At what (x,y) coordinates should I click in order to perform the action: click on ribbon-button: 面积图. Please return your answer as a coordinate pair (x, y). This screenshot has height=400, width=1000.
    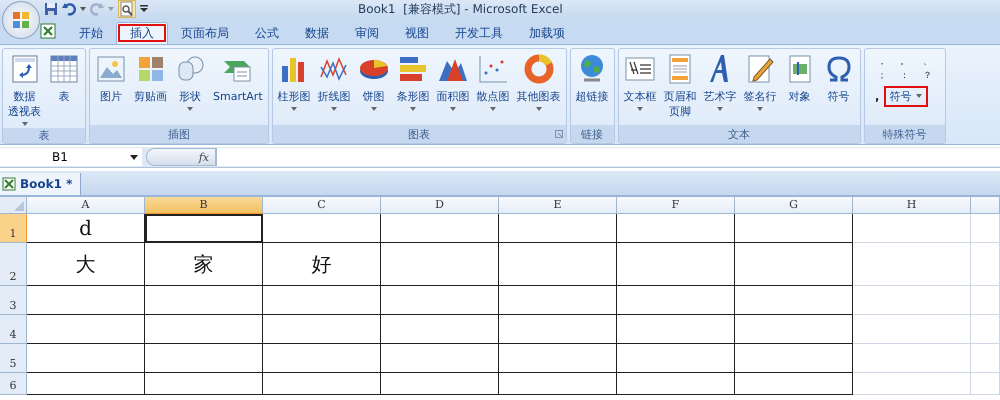
    Looking at the image, I should click on (453, 88).